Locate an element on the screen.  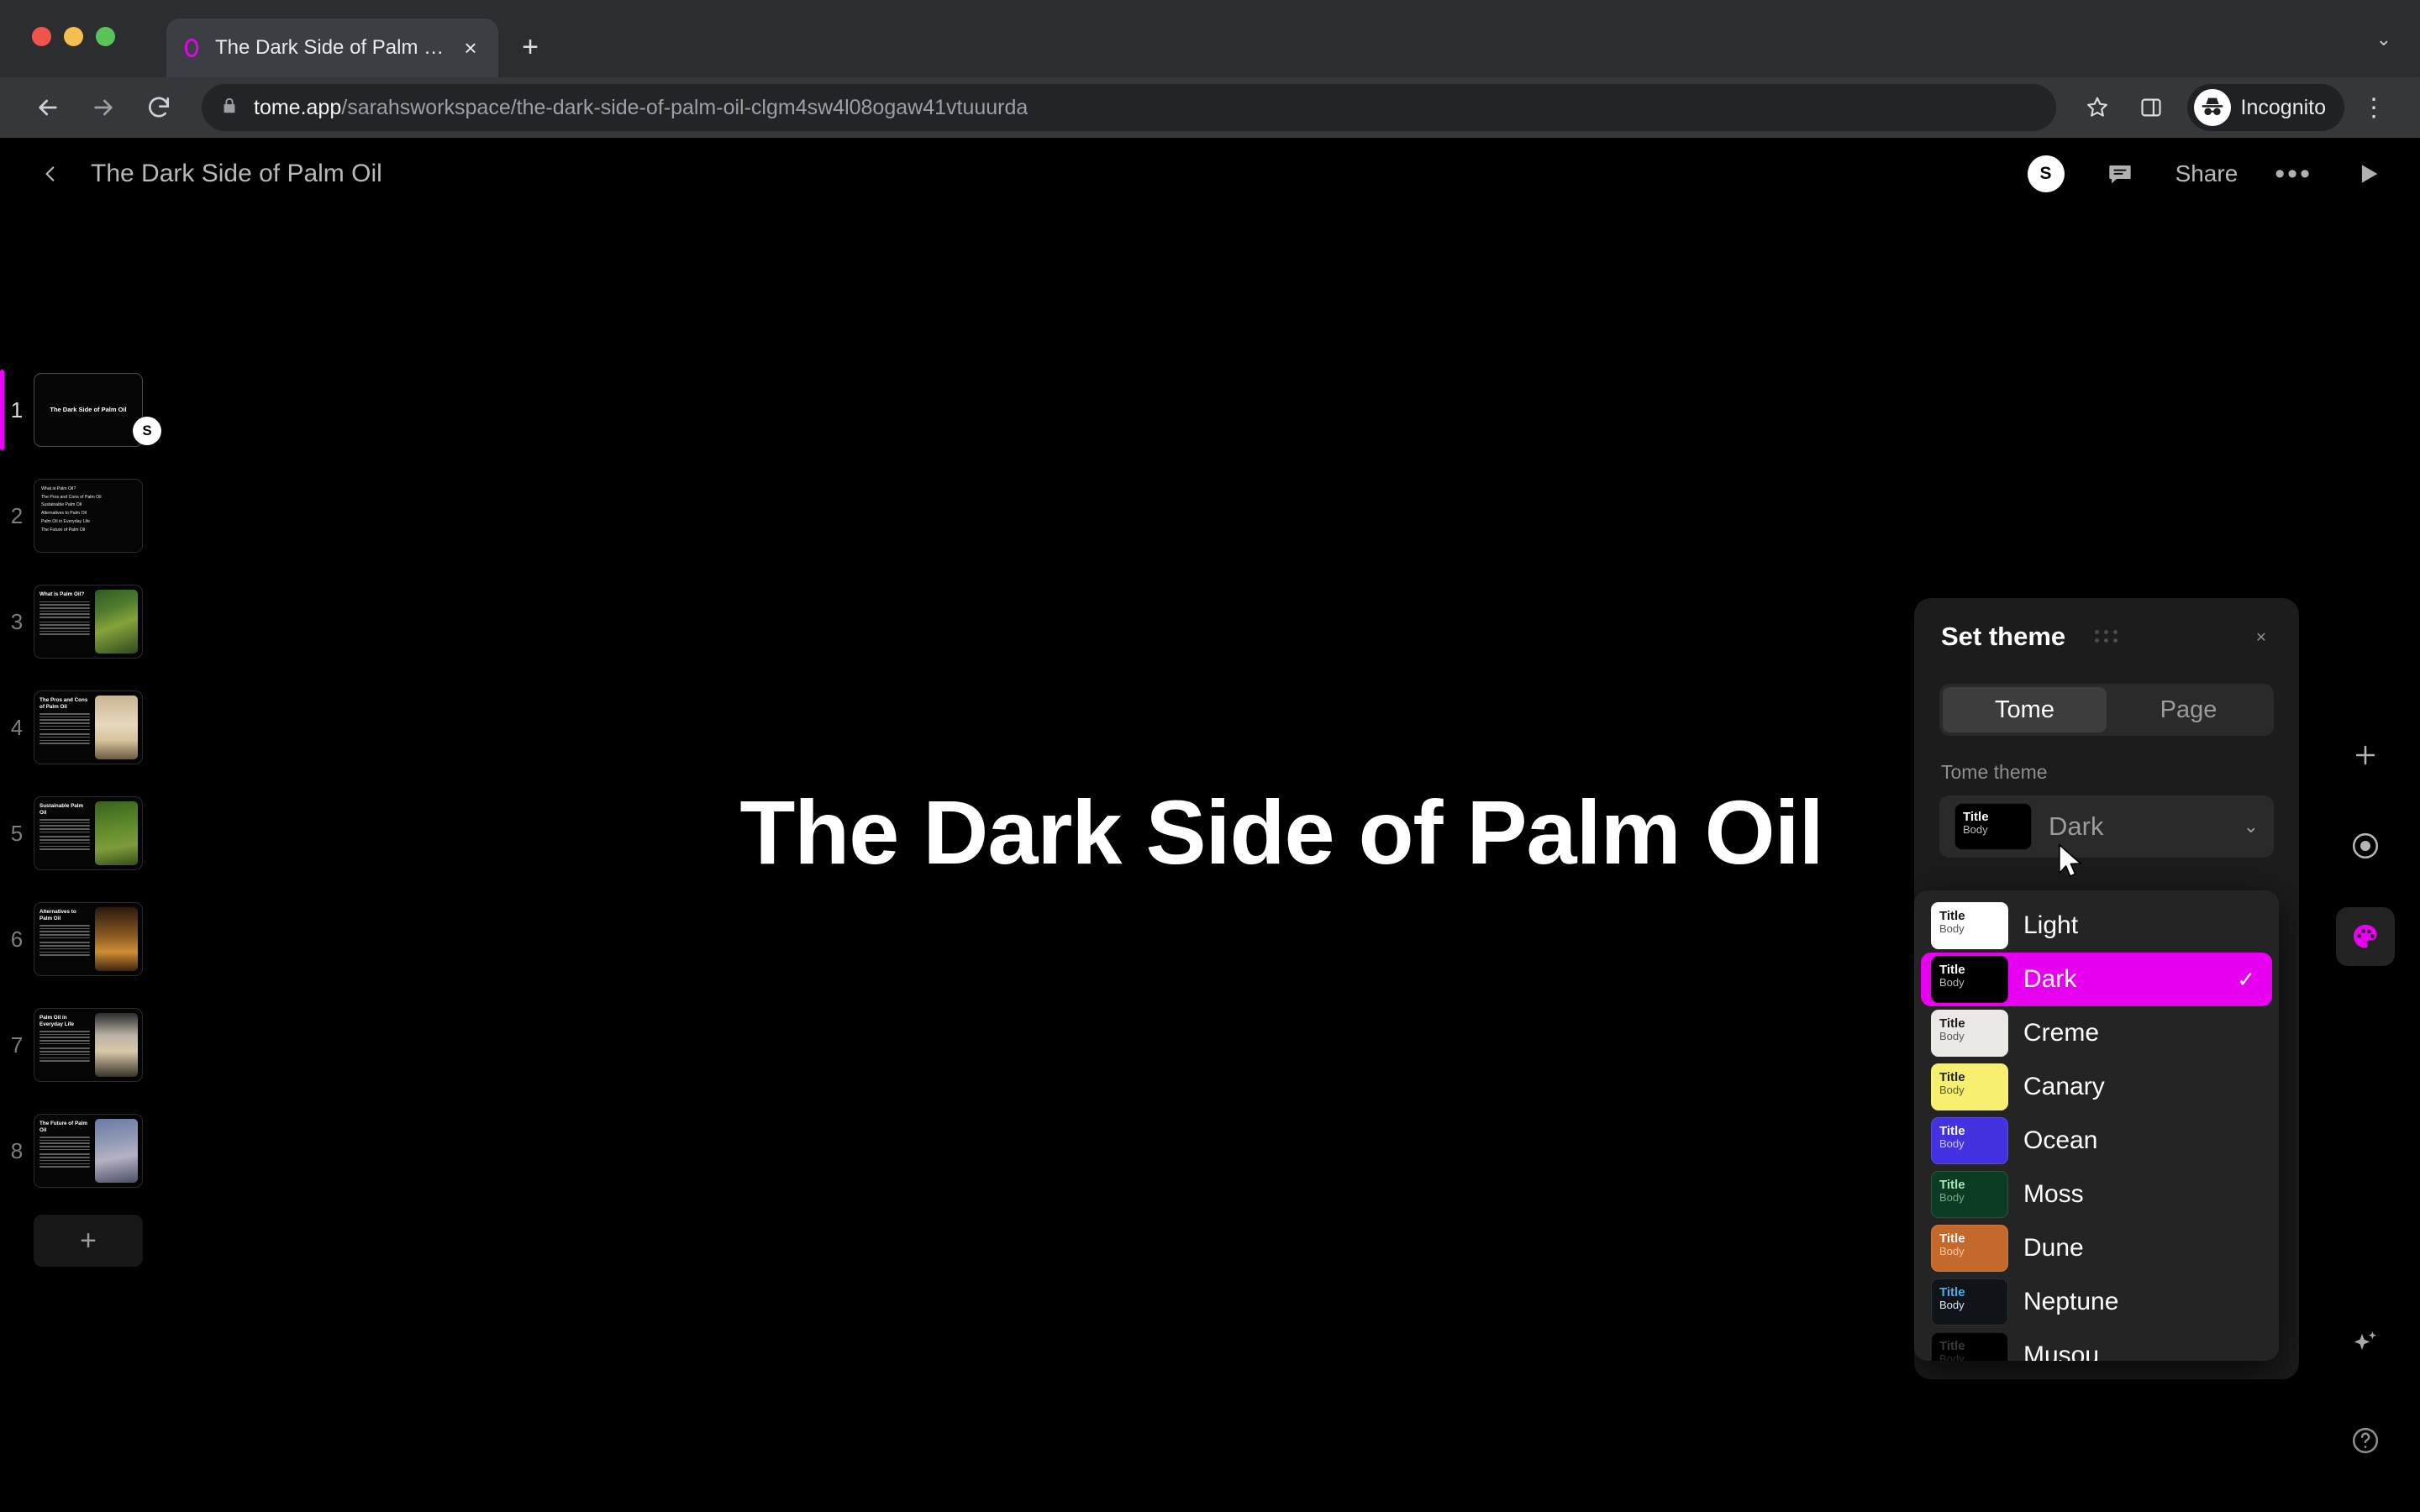
thumbnail-preview: The Dark Side of Palm Oil is located at coordinates (88, 410).